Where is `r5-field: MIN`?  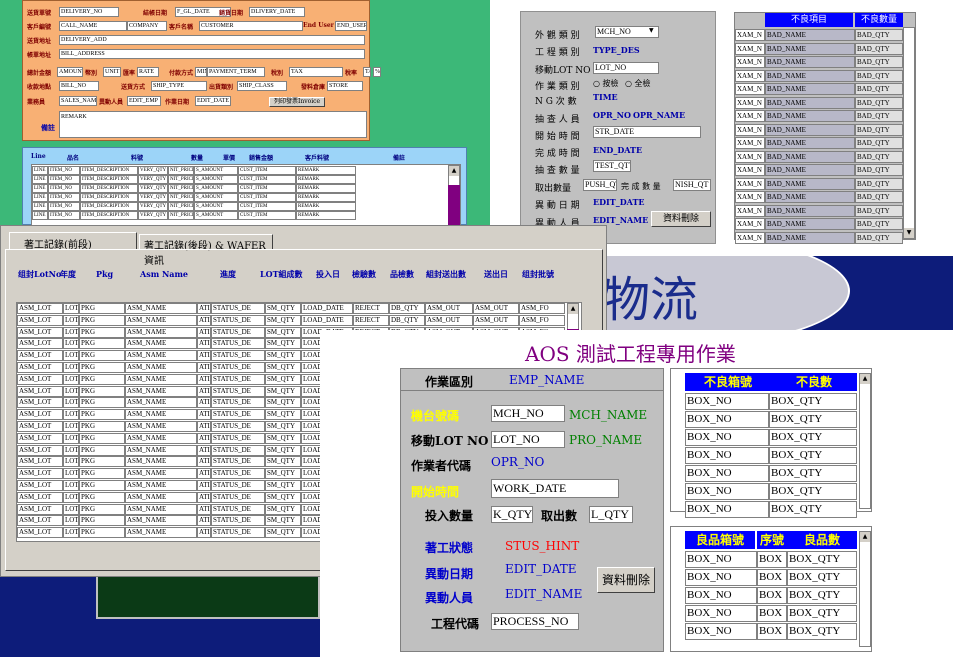
r5-field: MIN is located at coordinates (201, 72).